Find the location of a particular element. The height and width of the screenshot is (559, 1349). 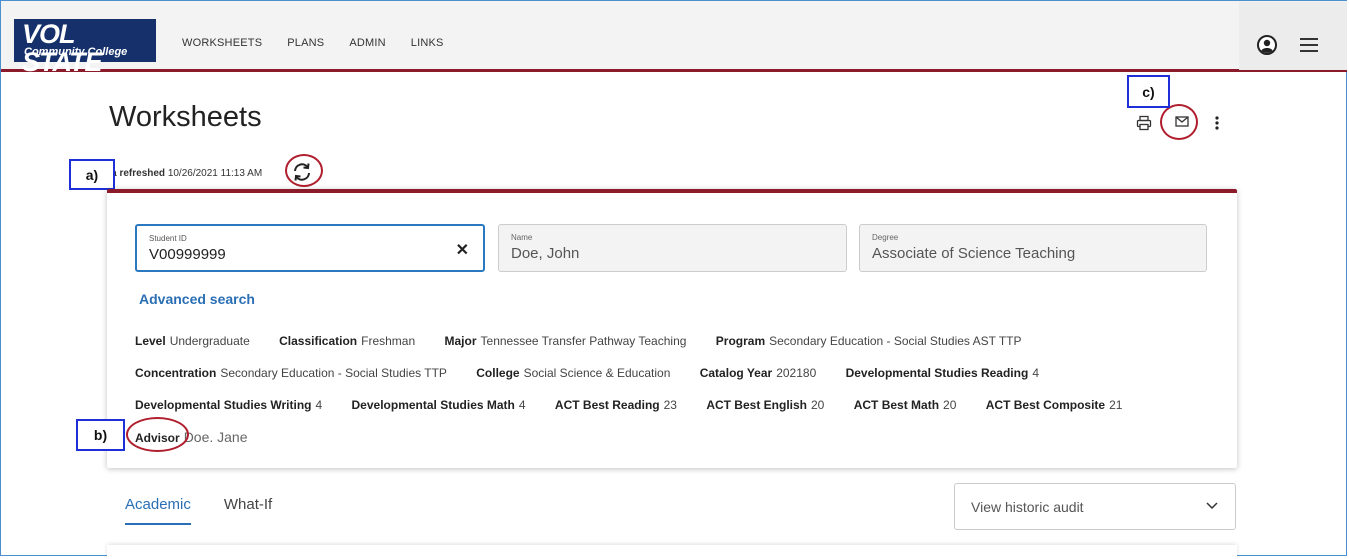

callout-b: b) is located at coordinates (100, 435).